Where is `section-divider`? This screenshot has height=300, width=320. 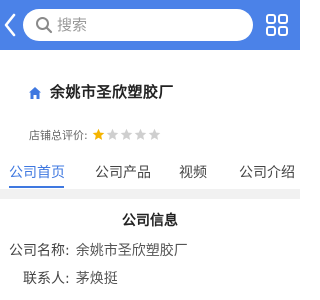 section-divider is located at coordinates (150, 194).